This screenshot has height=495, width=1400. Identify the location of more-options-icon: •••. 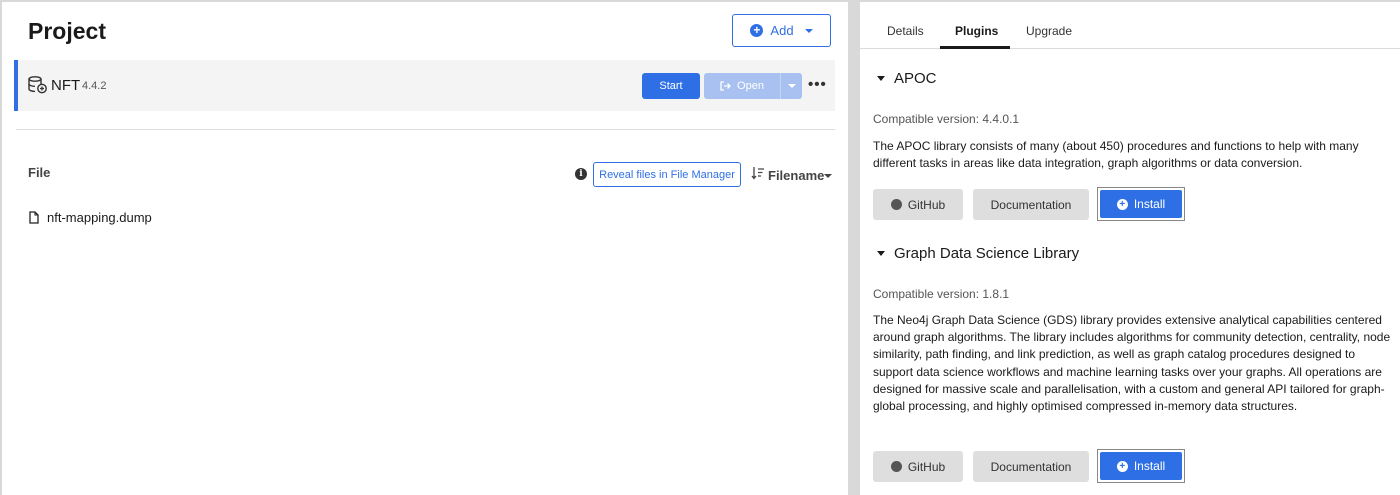
(817, 84).